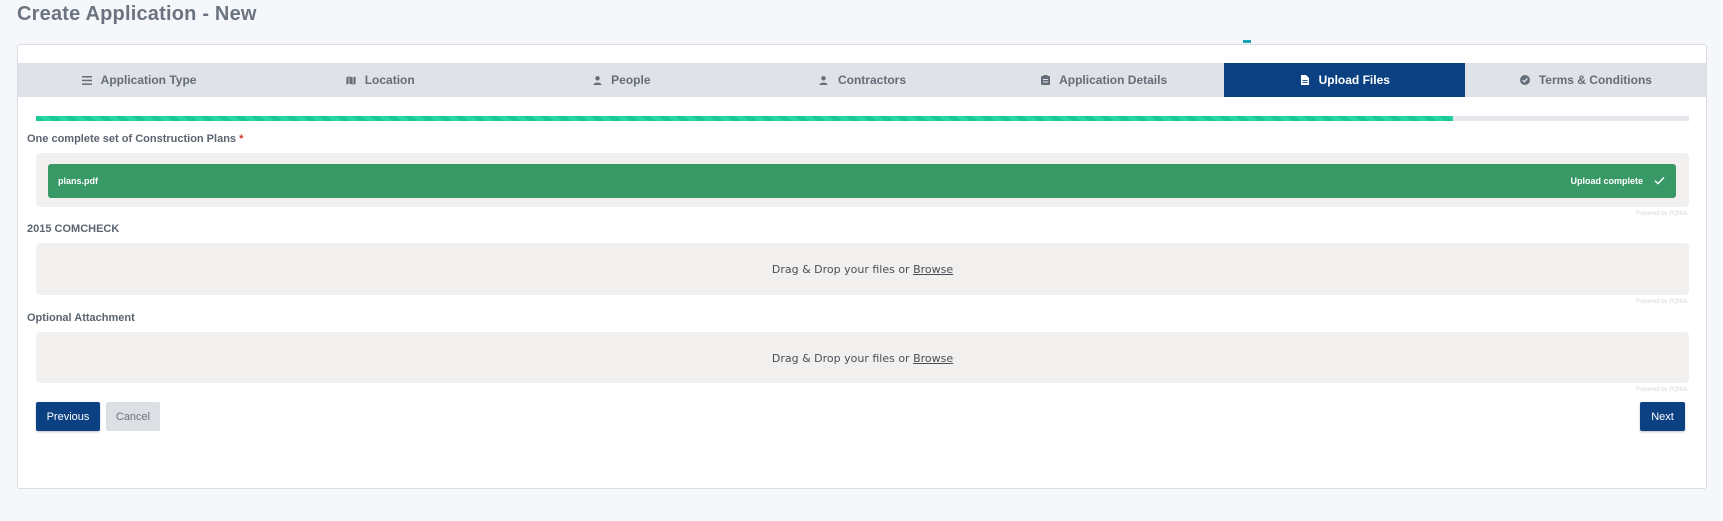  What do you see at coordinates (78, 181) in the screenshot?
I see `file-name: plans.pdf` at bounding box center [78, 181].